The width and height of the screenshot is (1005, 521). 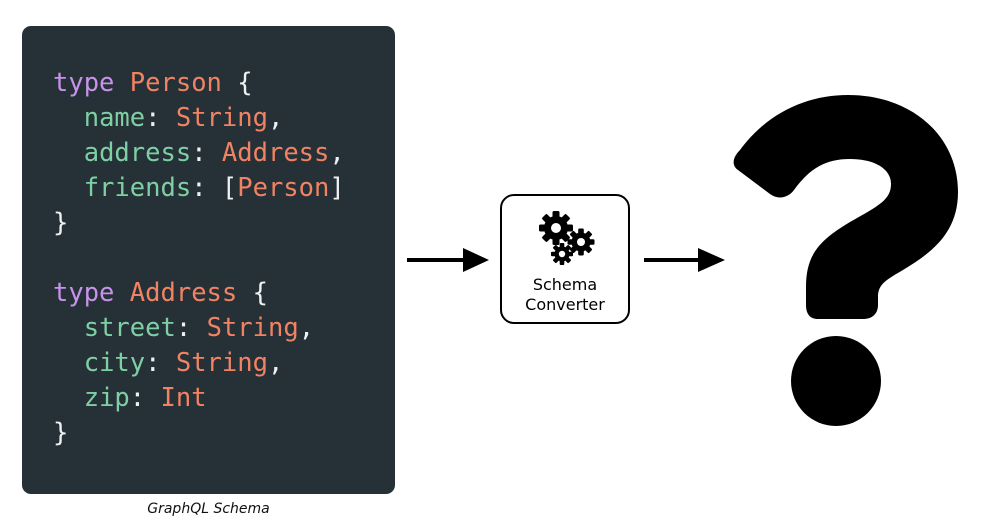 What do you see at coordinates (214, 153) in the screenshot?
I see `code-line: address: Address,` at bounding box center [214, 153].